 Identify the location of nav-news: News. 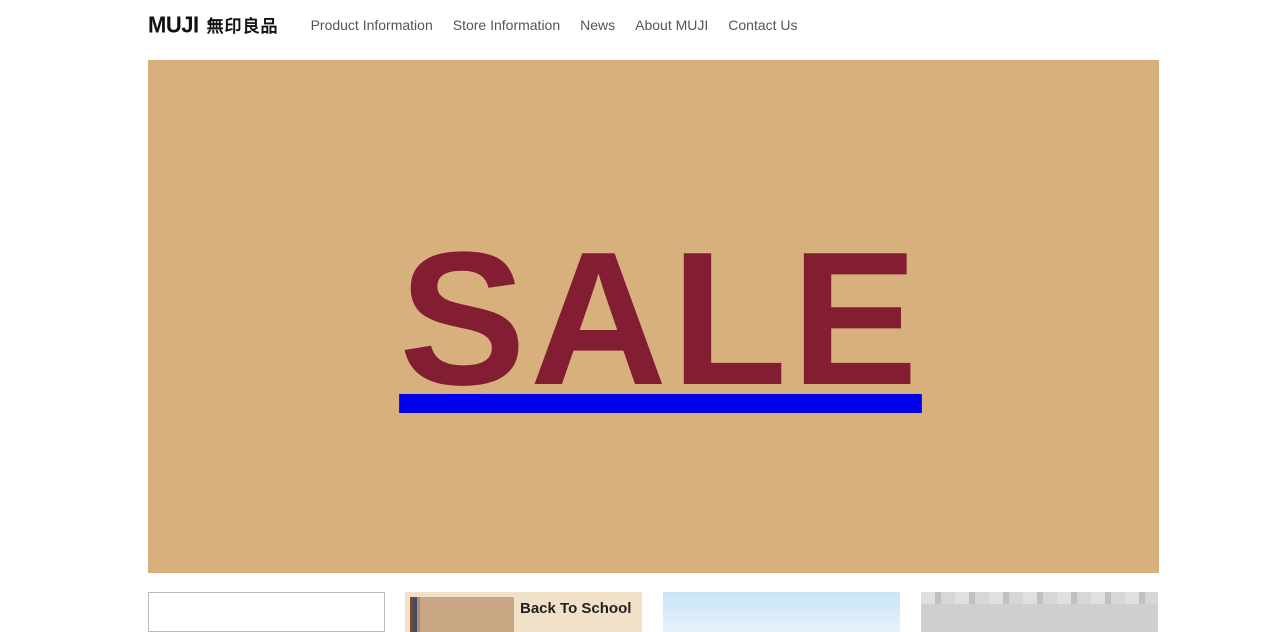
(597, 25).